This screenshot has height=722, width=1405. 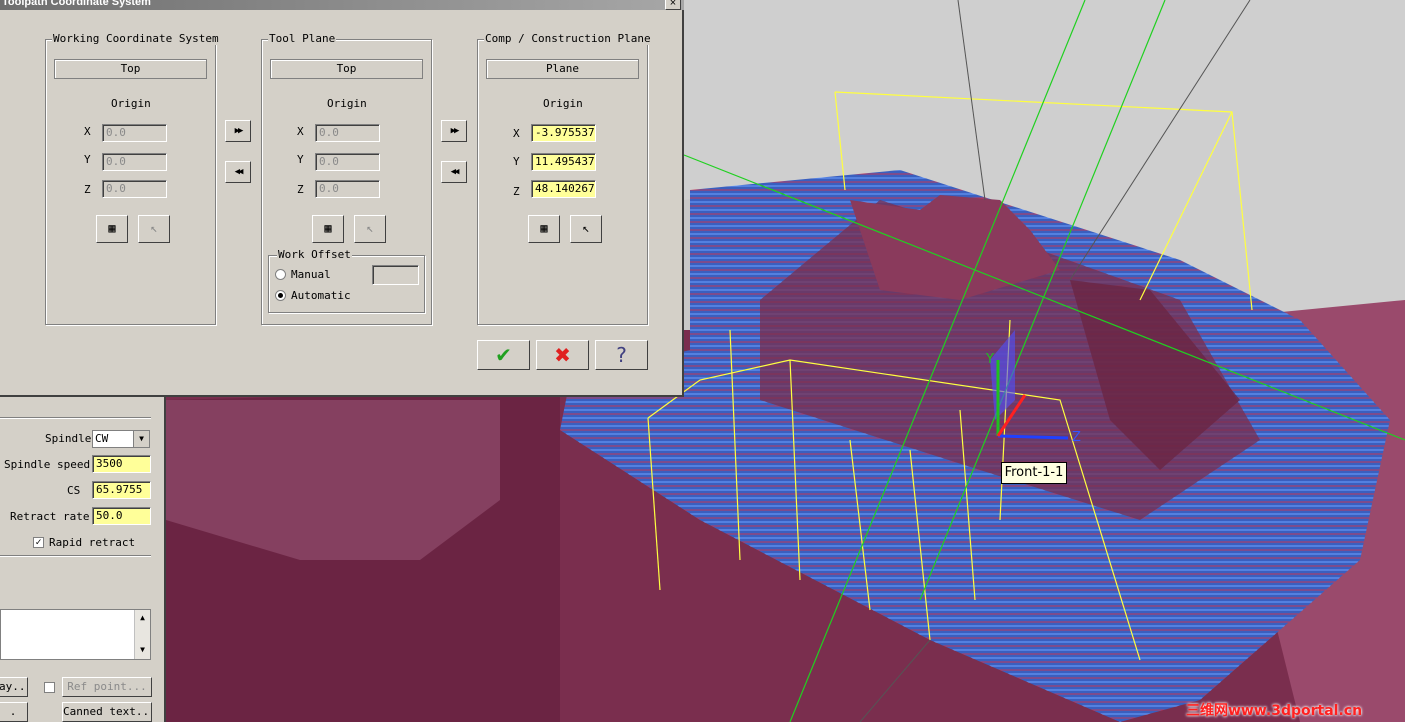 I want to click on tool-plane-view-button: Top, so click(x=346, y=69).